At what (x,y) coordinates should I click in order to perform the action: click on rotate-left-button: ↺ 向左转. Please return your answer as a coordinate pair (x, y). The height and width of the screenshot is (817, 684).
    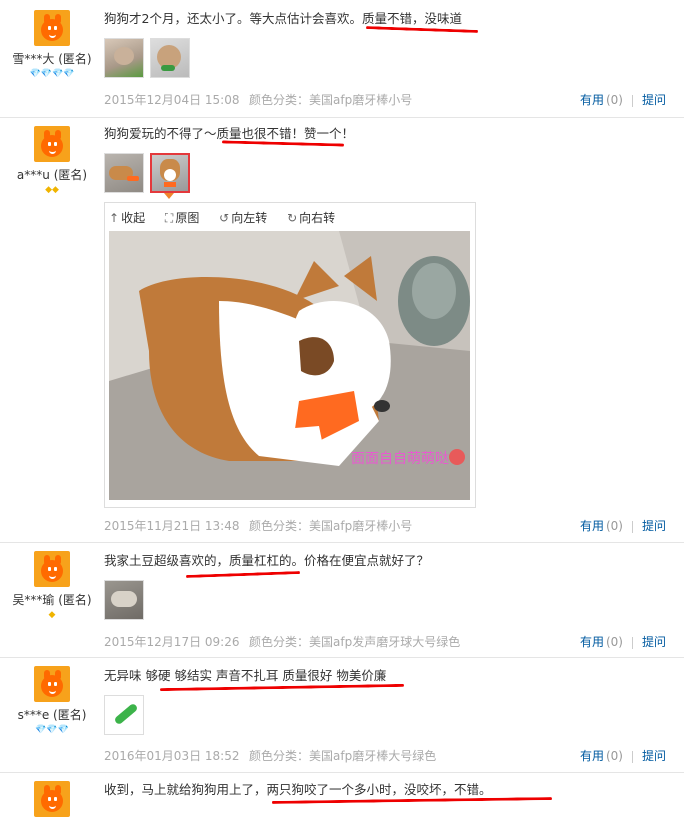
    Looking at the image, I should click on (247, 218).